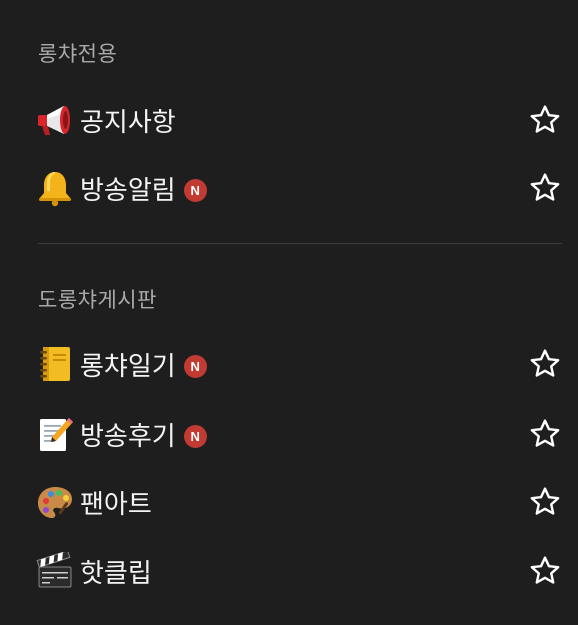 Image resolution: width=578 pixels, height=625 pixels. I want to click on clapper-board-icon, so click(55, 571).